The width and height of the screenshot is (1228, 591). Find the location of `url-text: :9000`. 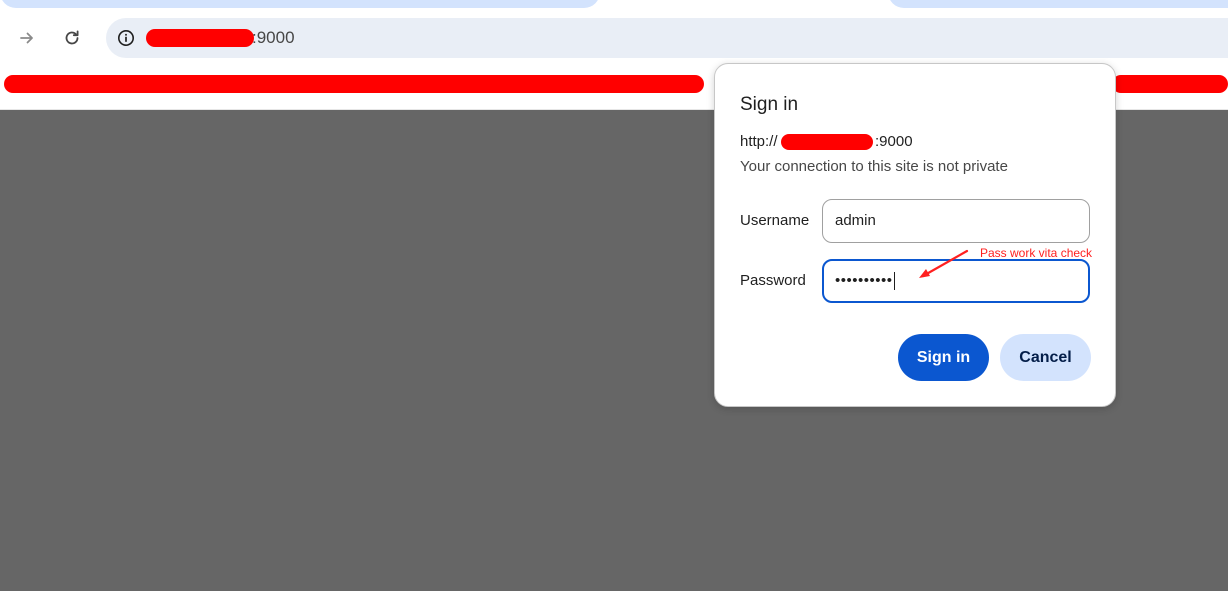

url-text: :9000 is located at coordinates (273, 38).